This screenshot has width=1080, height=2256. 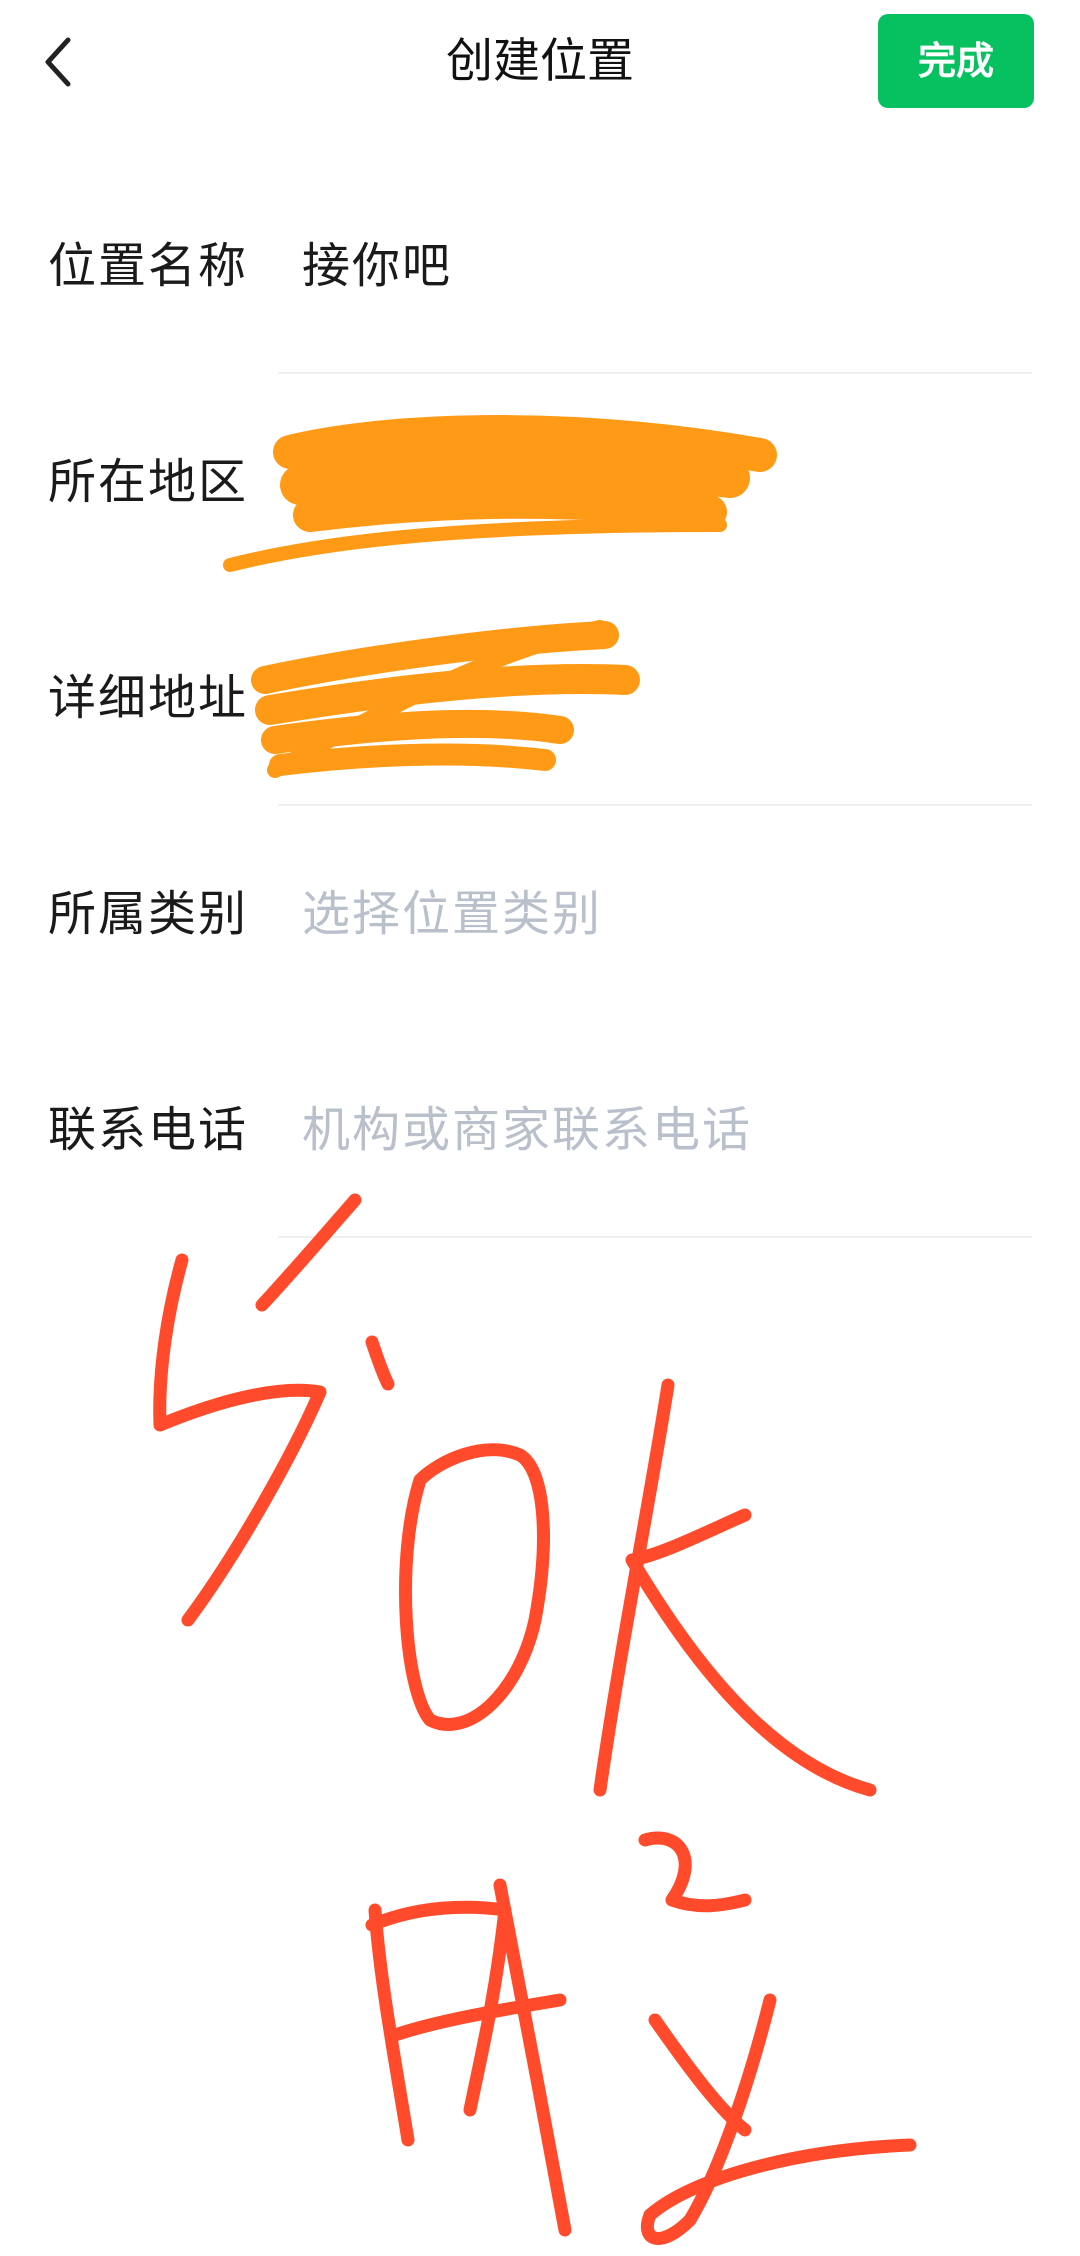 I want to click on address-label: 详细地址, so click(x=148, y=698).